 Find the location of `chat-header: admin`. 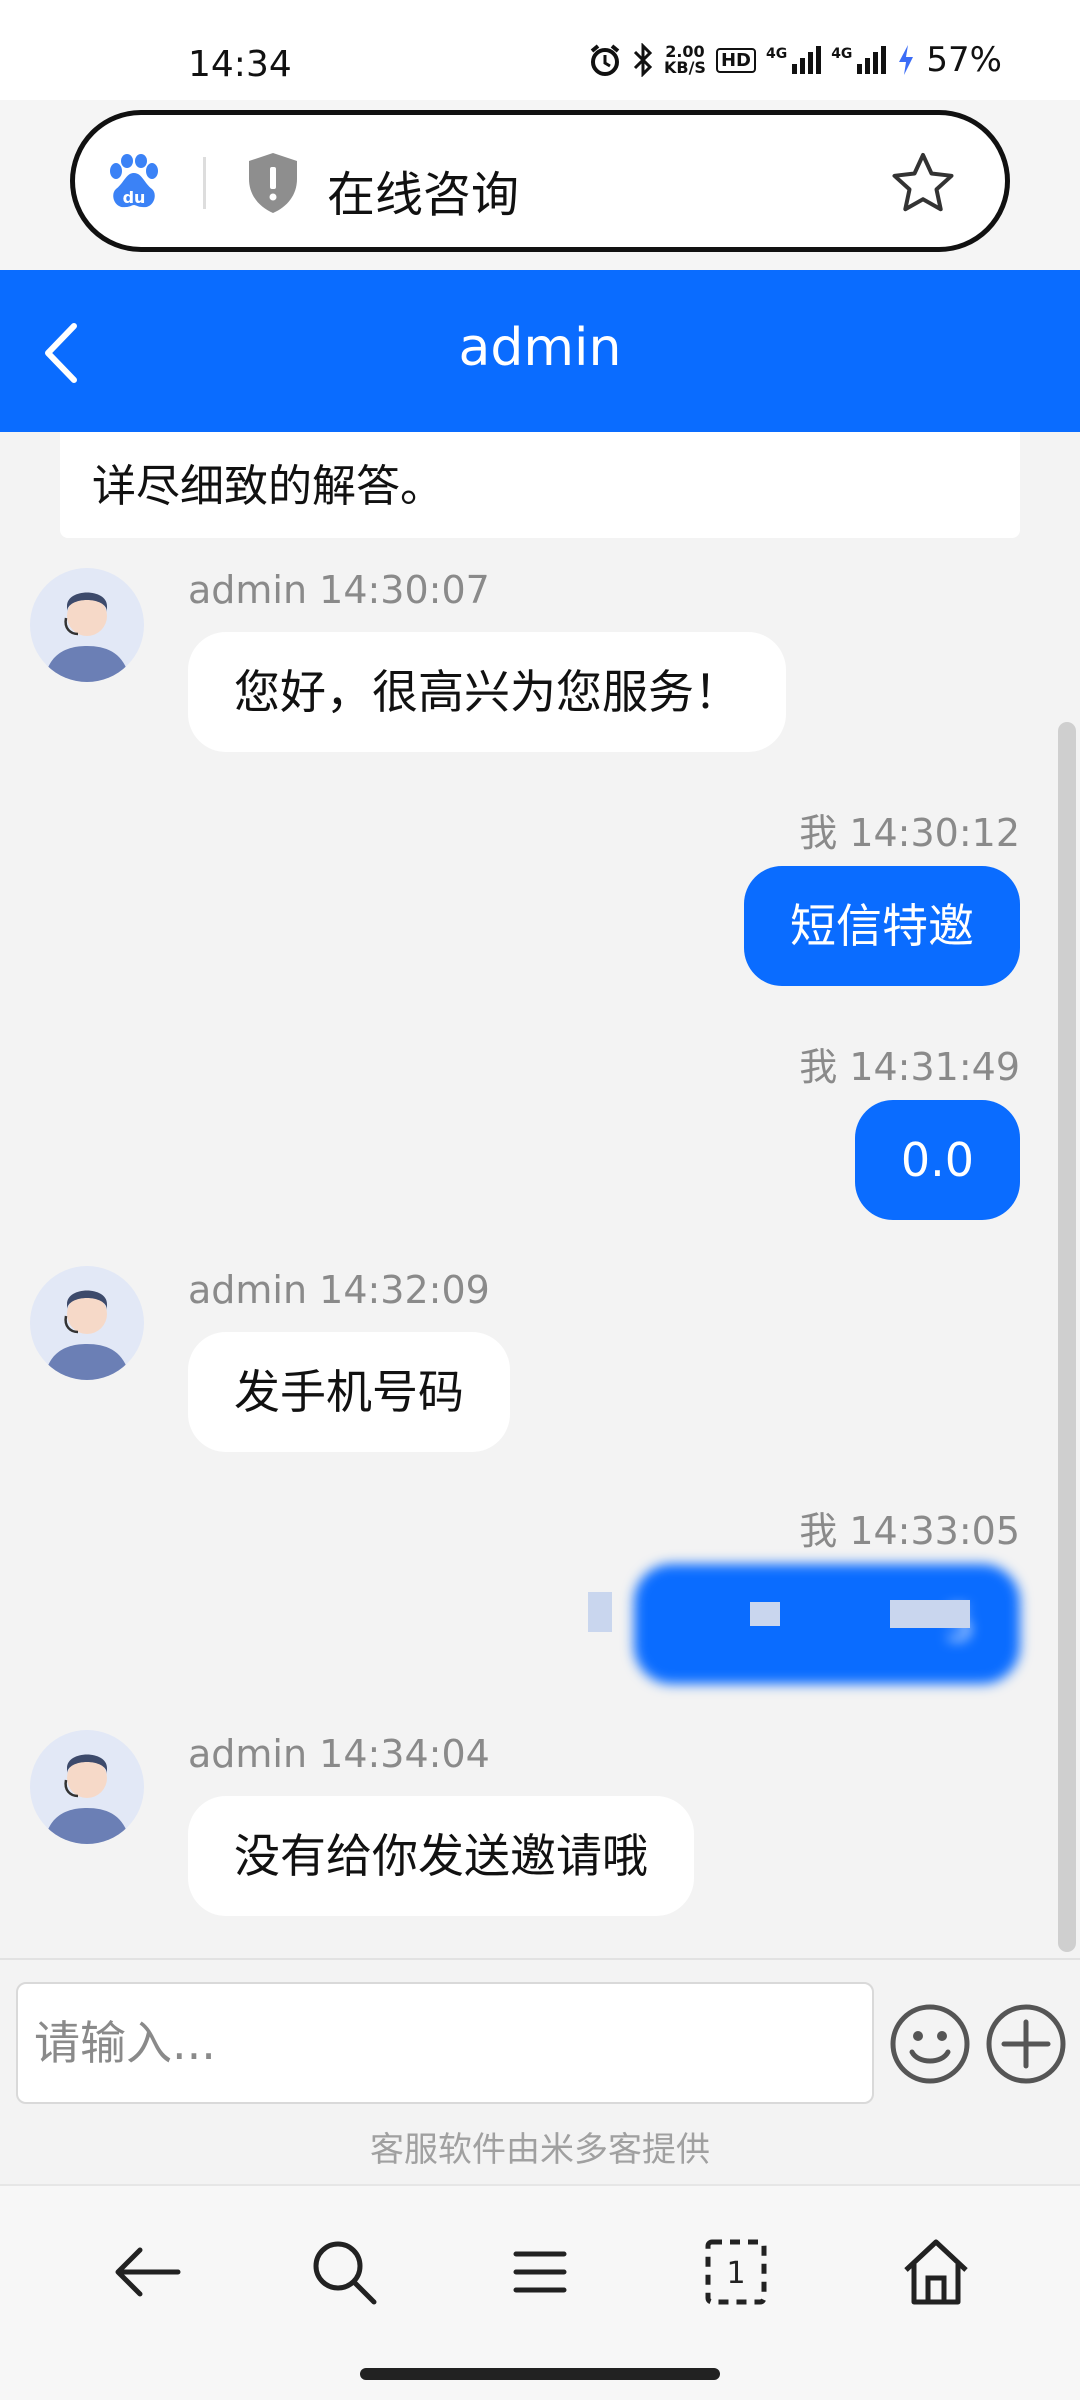

chat-header: admin is located at coordinates (540, 351).